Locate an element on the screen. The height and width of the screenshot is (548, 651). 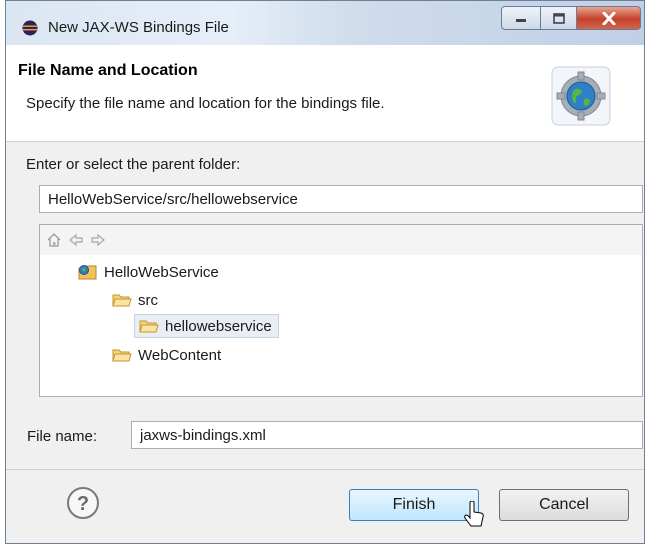
tree-node-label: src is located at coordinates (148, 300).